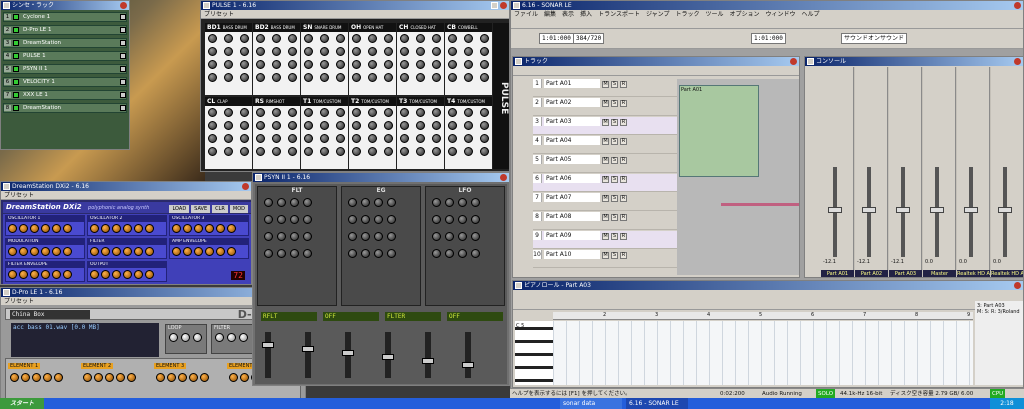  I want to click on sonar-titlebar: 6.16 - SONAR LE, so click(767, 5).